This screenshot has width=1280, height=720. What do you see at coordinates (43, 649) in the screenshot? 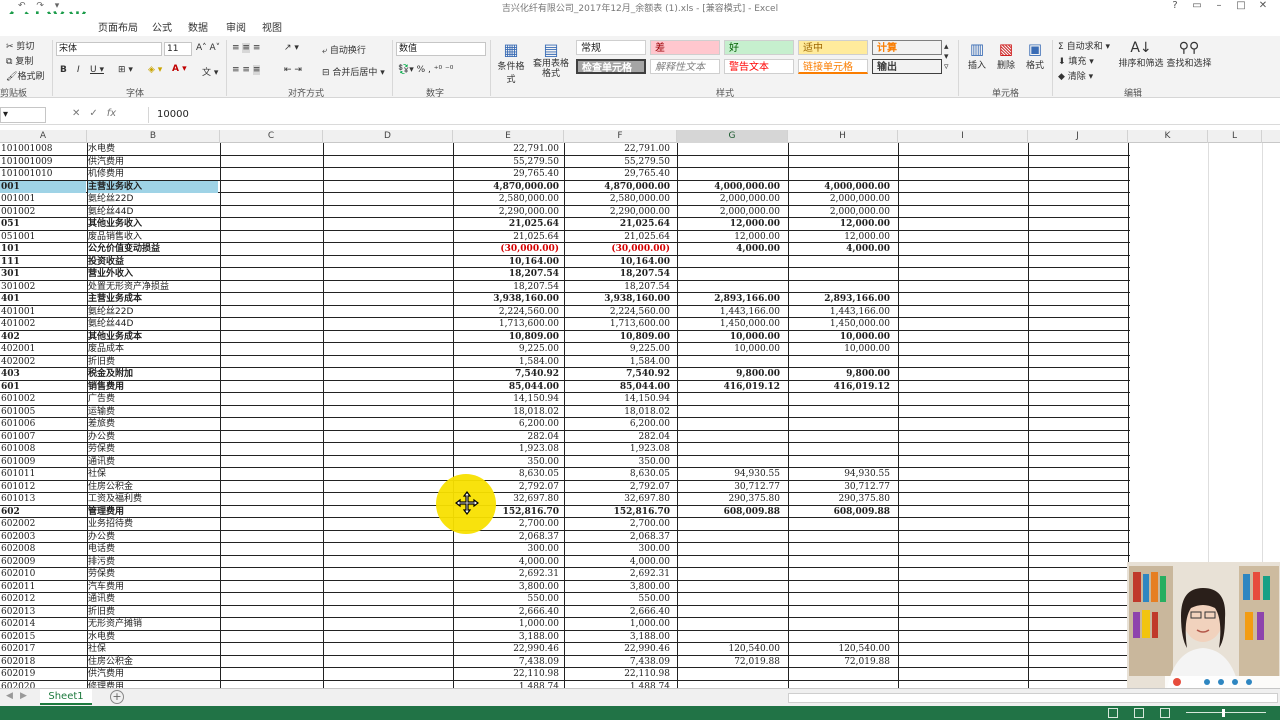
I see `cell-account-code: 602017` at bounding box center [43, 649].